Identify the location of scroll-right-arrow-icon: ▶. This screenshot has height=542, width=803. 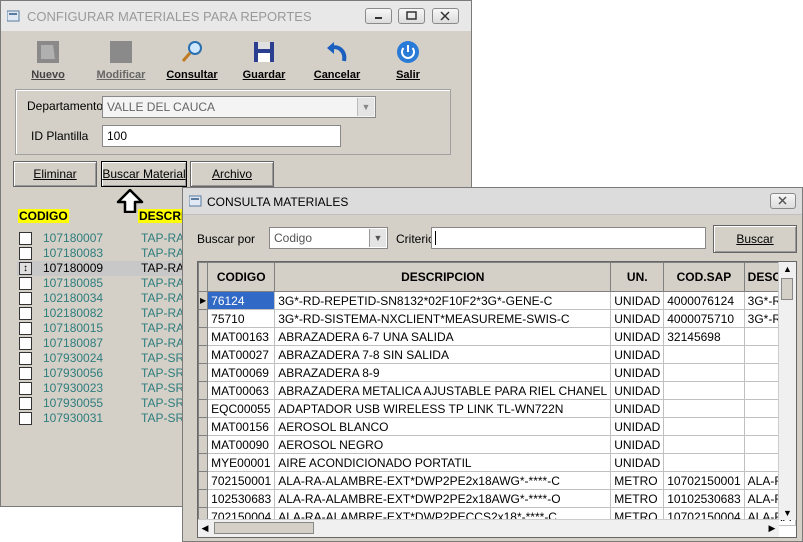
(772, 528).